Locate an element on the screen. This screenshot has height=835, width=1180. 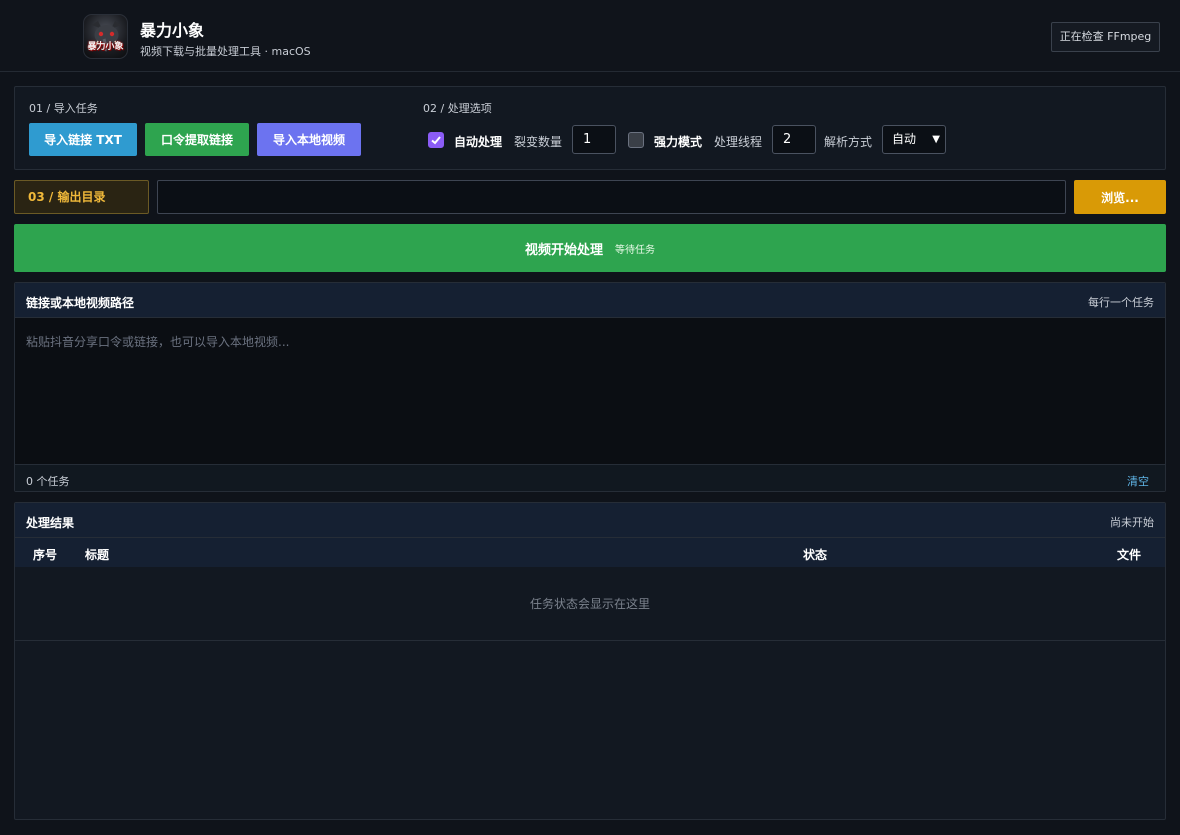
parse-mode-label: 解析方式 is located at coordinates (848, 142).